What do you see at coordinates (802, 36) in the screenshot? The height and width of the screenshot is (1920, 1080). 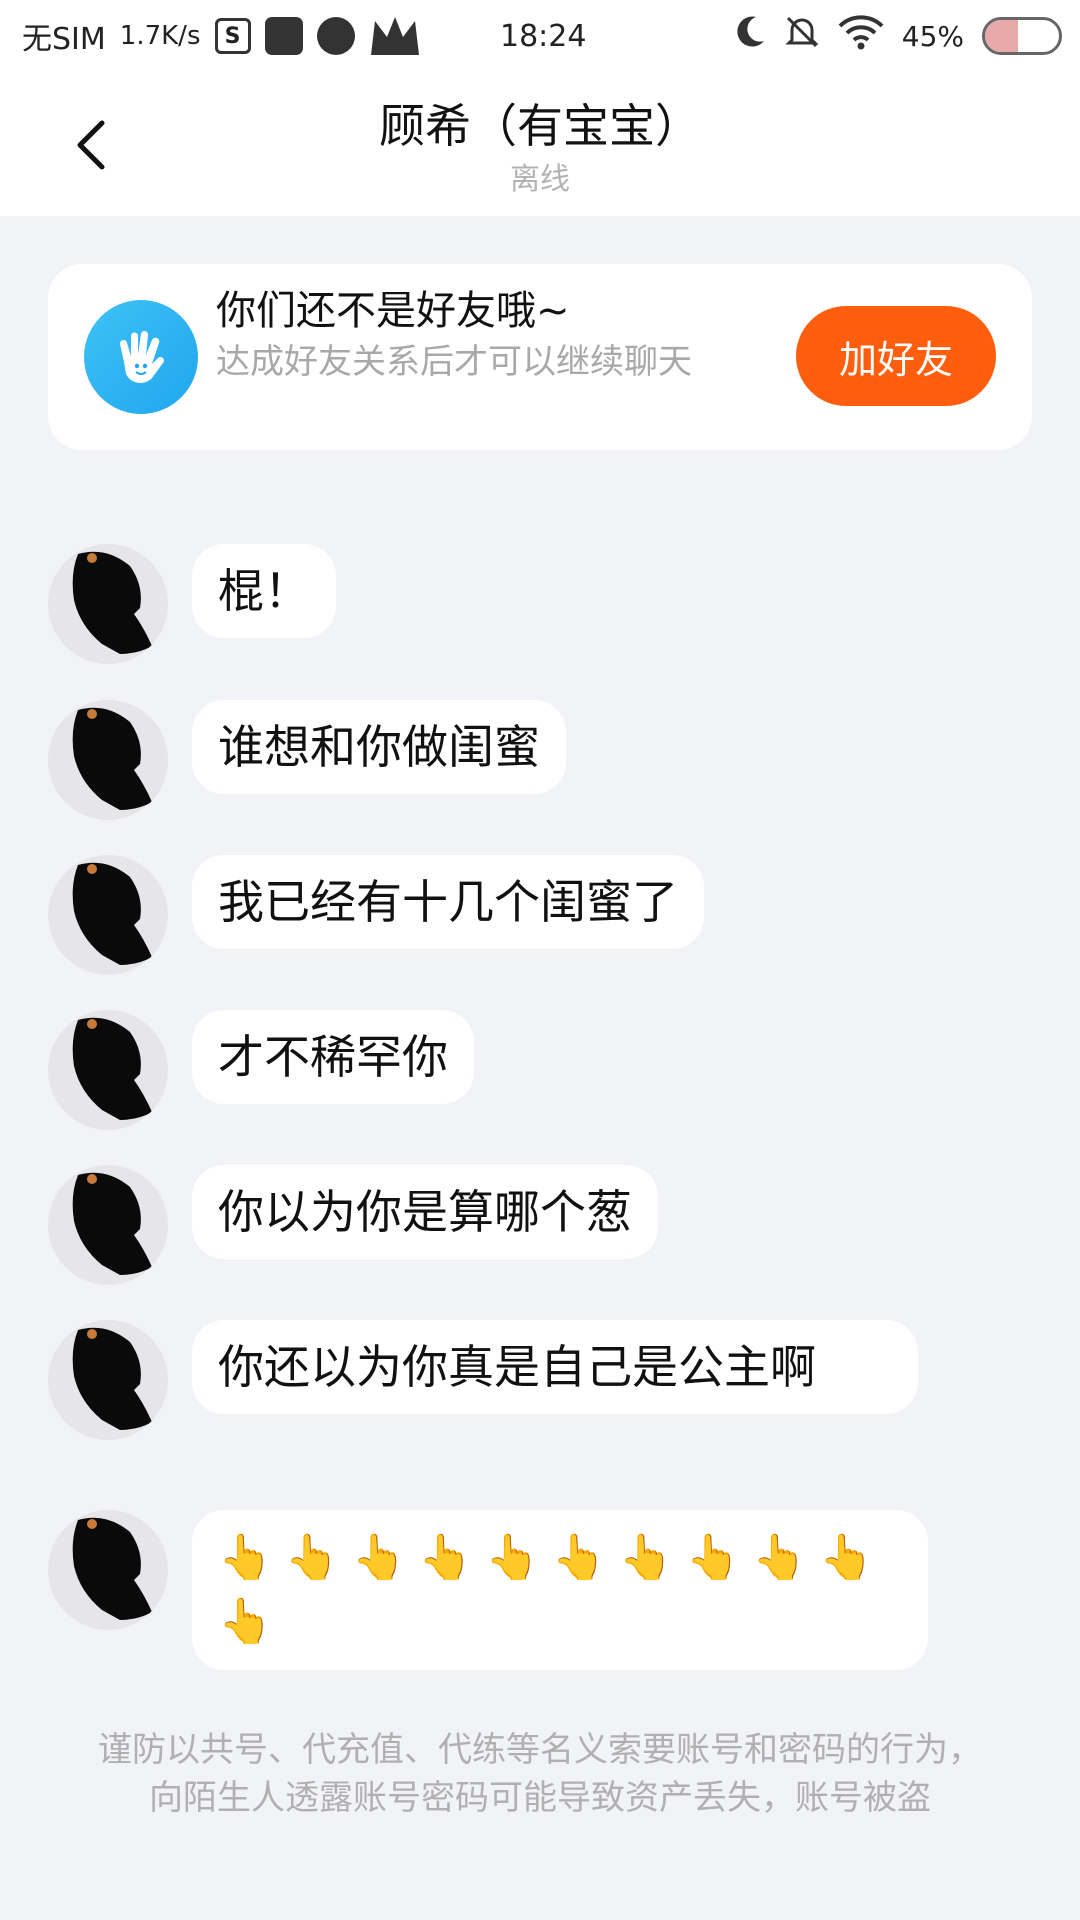 I see `mute-bell-icon` at bounding box center [802, 36].